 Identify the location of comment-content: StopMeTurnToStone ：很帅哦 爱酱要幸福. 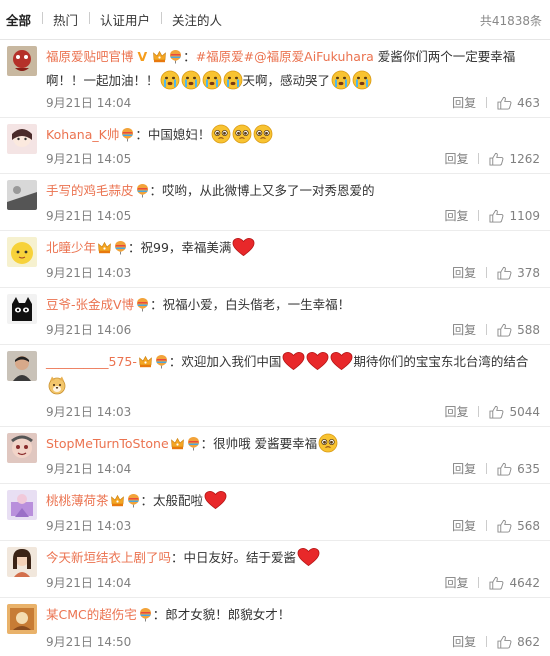
(291, 444).